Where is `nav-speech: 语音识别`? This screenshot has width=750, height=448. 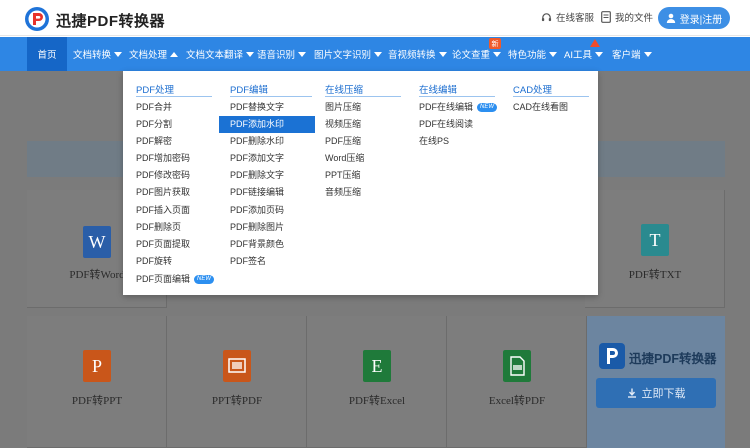 nav-speech: 语音识别 is located at coordinates (282, 54).